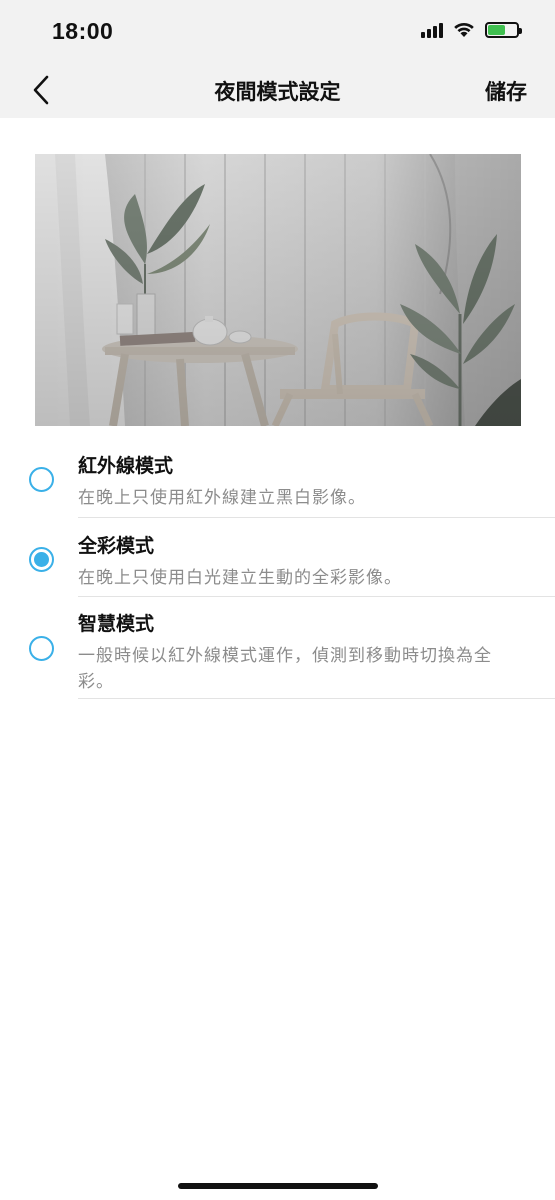 This screenshot has height=1200, width=555. Describe the element at coordinates (316, 557) in the screenshot. I see `option-text: 全彩模式 在晚上只使用白光建立生動的全彩影像。` at that location.